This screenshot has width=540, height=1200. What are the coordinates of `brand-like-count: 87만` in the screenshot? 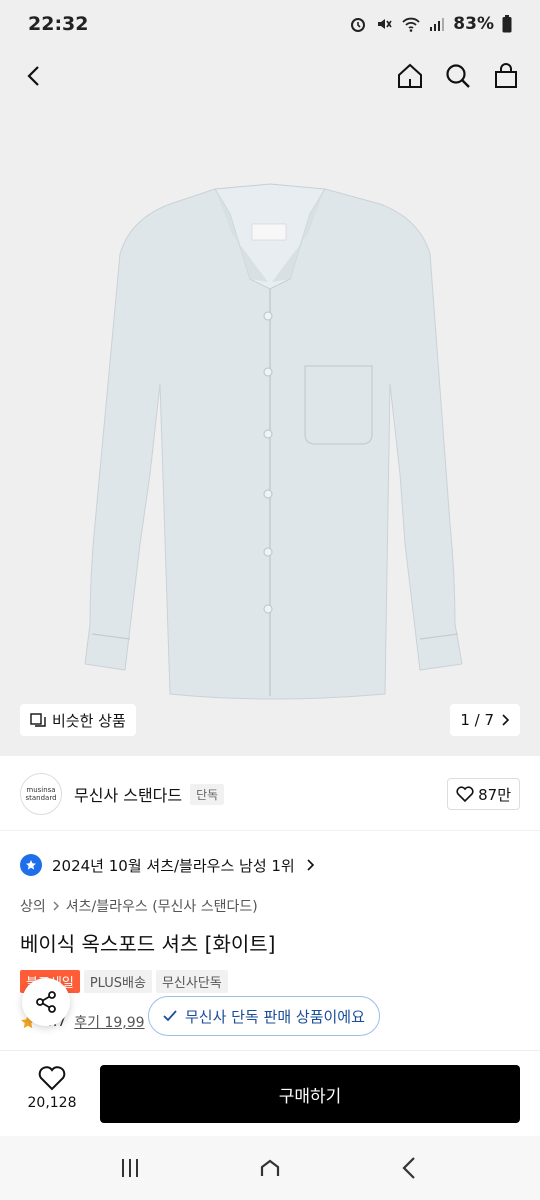 It's located at (494, 794).